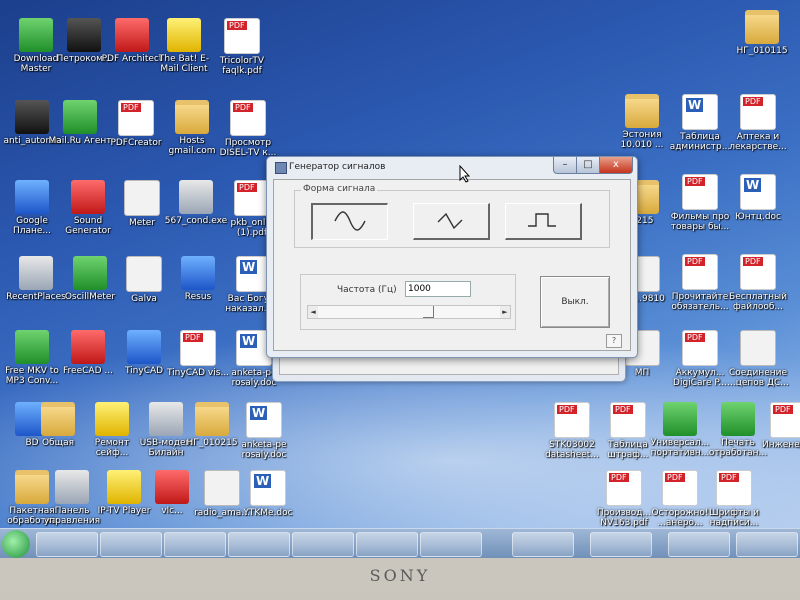 The image size is (800, 600). Describe the element at coordinates (565, 165) in the screenshot. I see `minimize-button: –` at that location.